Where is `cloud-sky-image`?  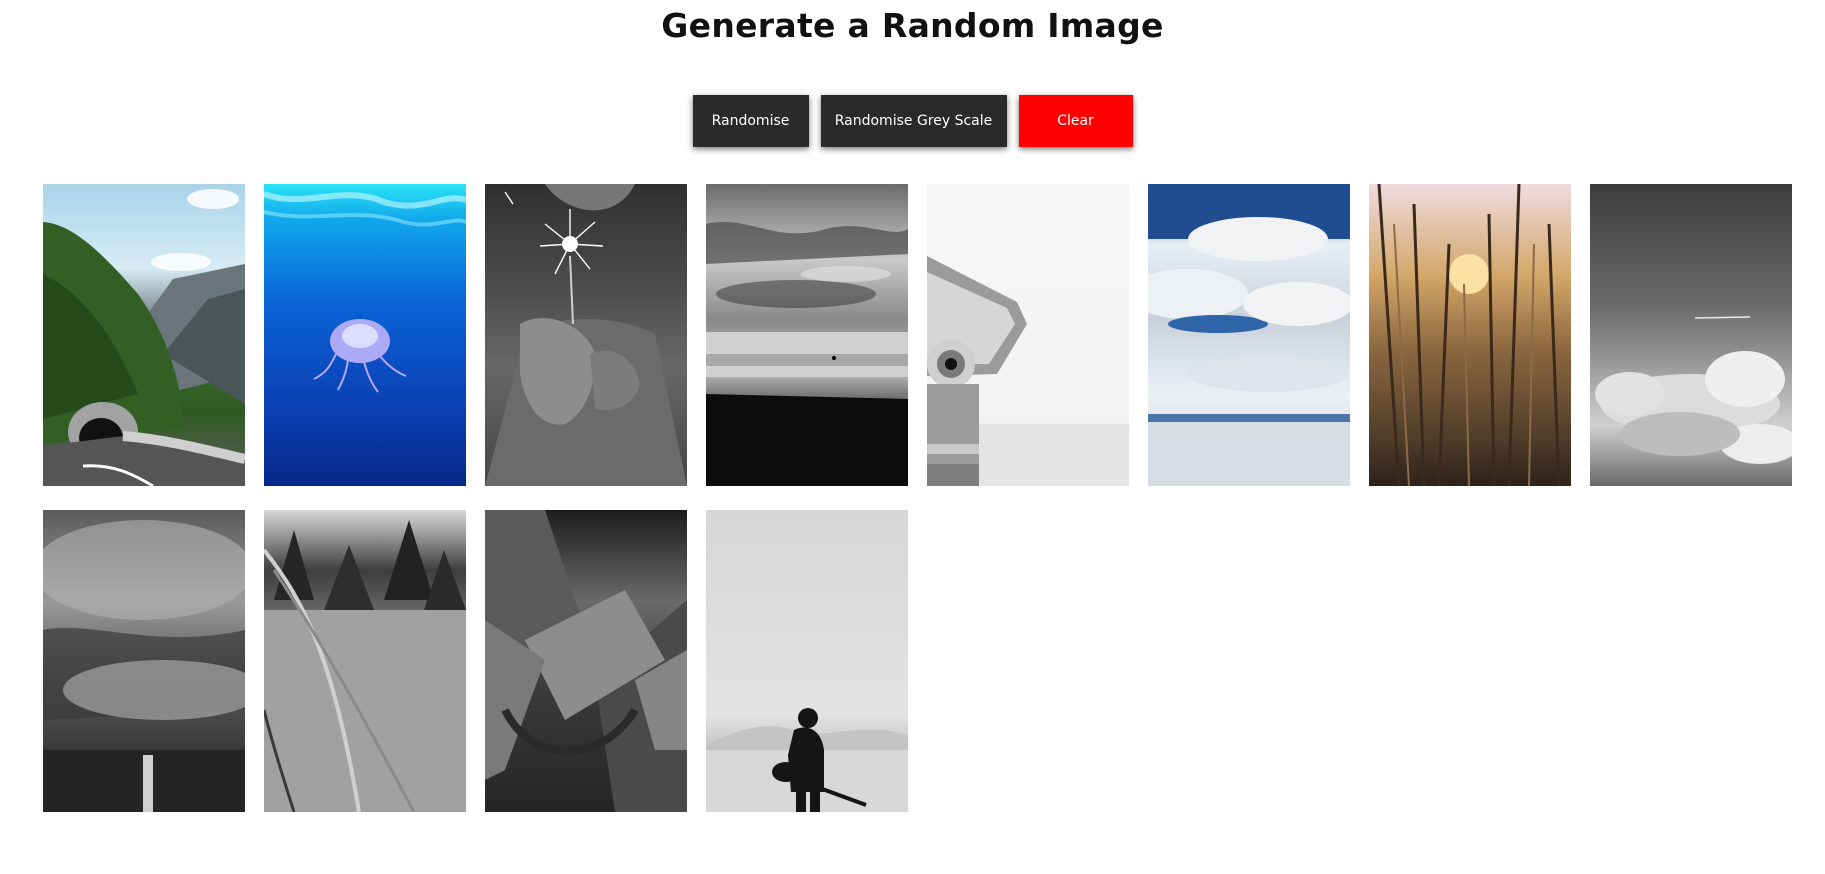 cloud-sky-image is located at coordinates (1693, 390).